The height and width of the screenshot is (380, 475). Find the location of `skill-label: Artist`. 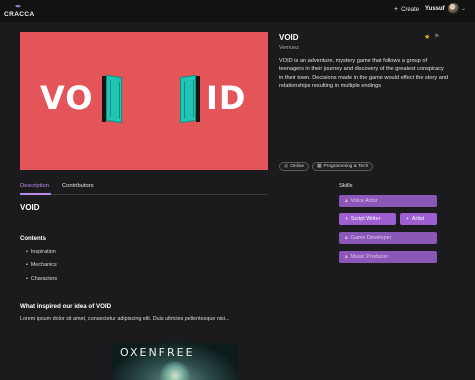

skill-label: Artist is located at coordinates (418, 219).